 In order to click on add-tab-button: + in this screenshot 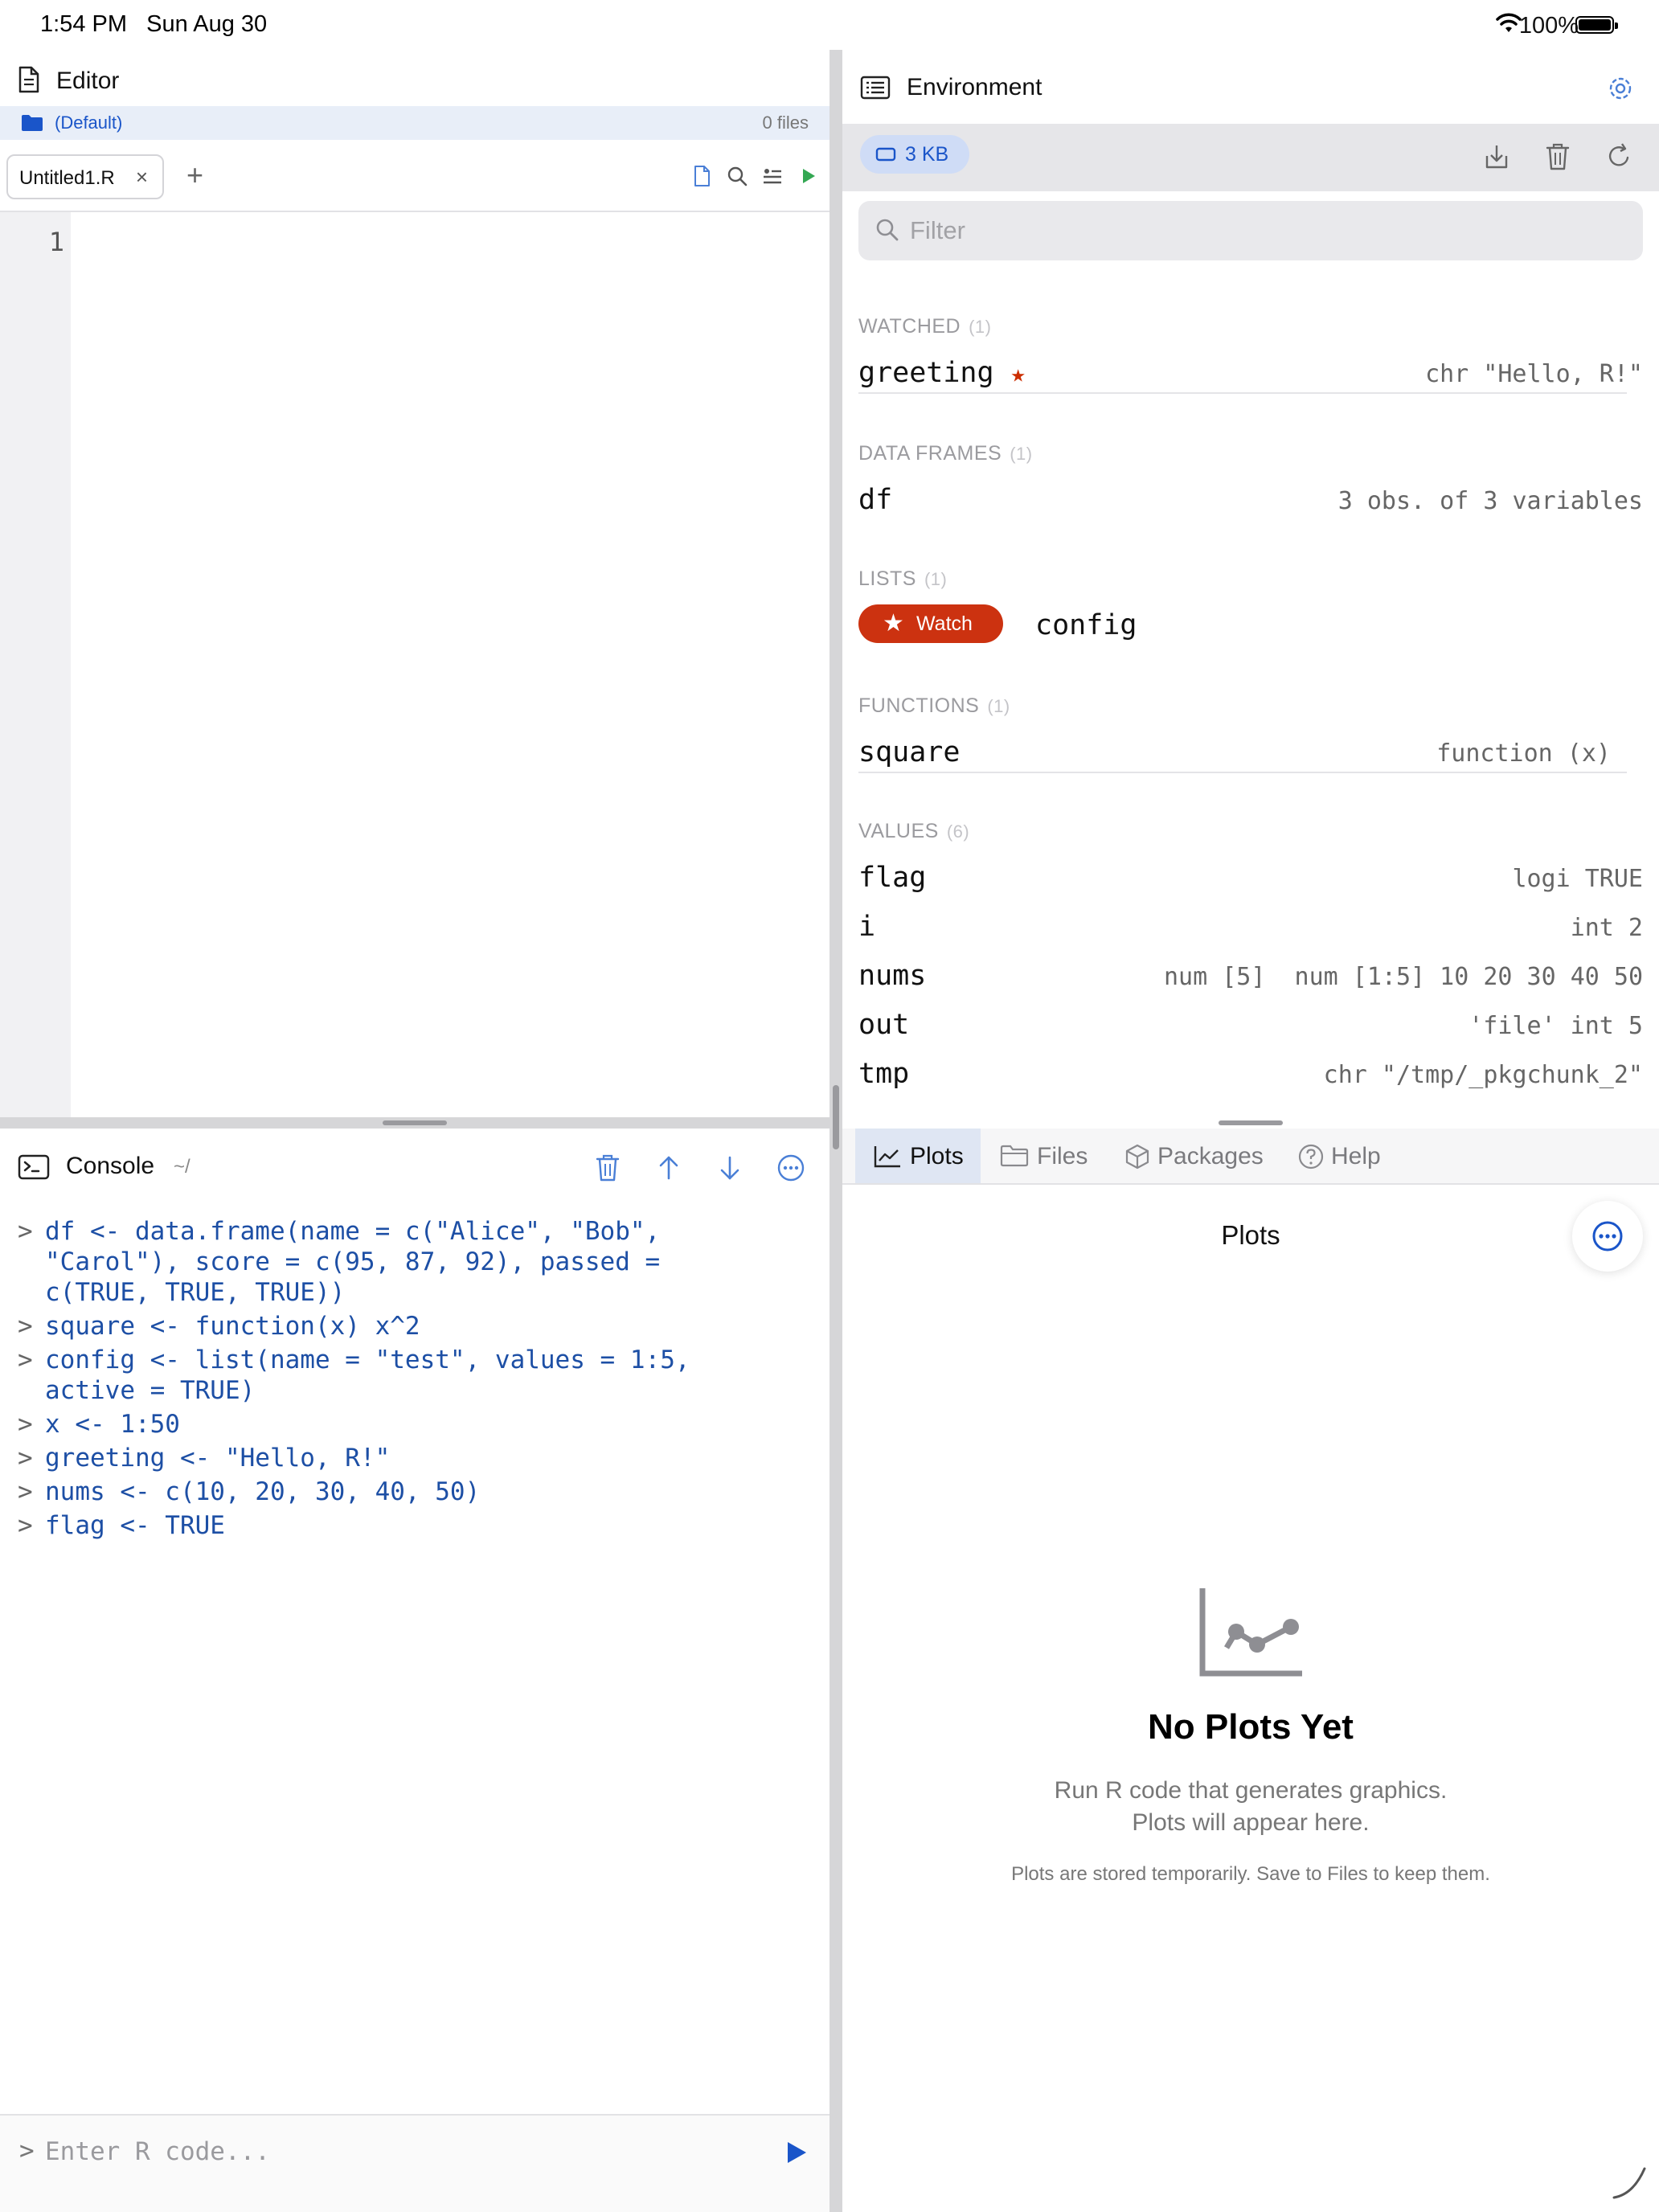, I will do `click(194, 175)`.